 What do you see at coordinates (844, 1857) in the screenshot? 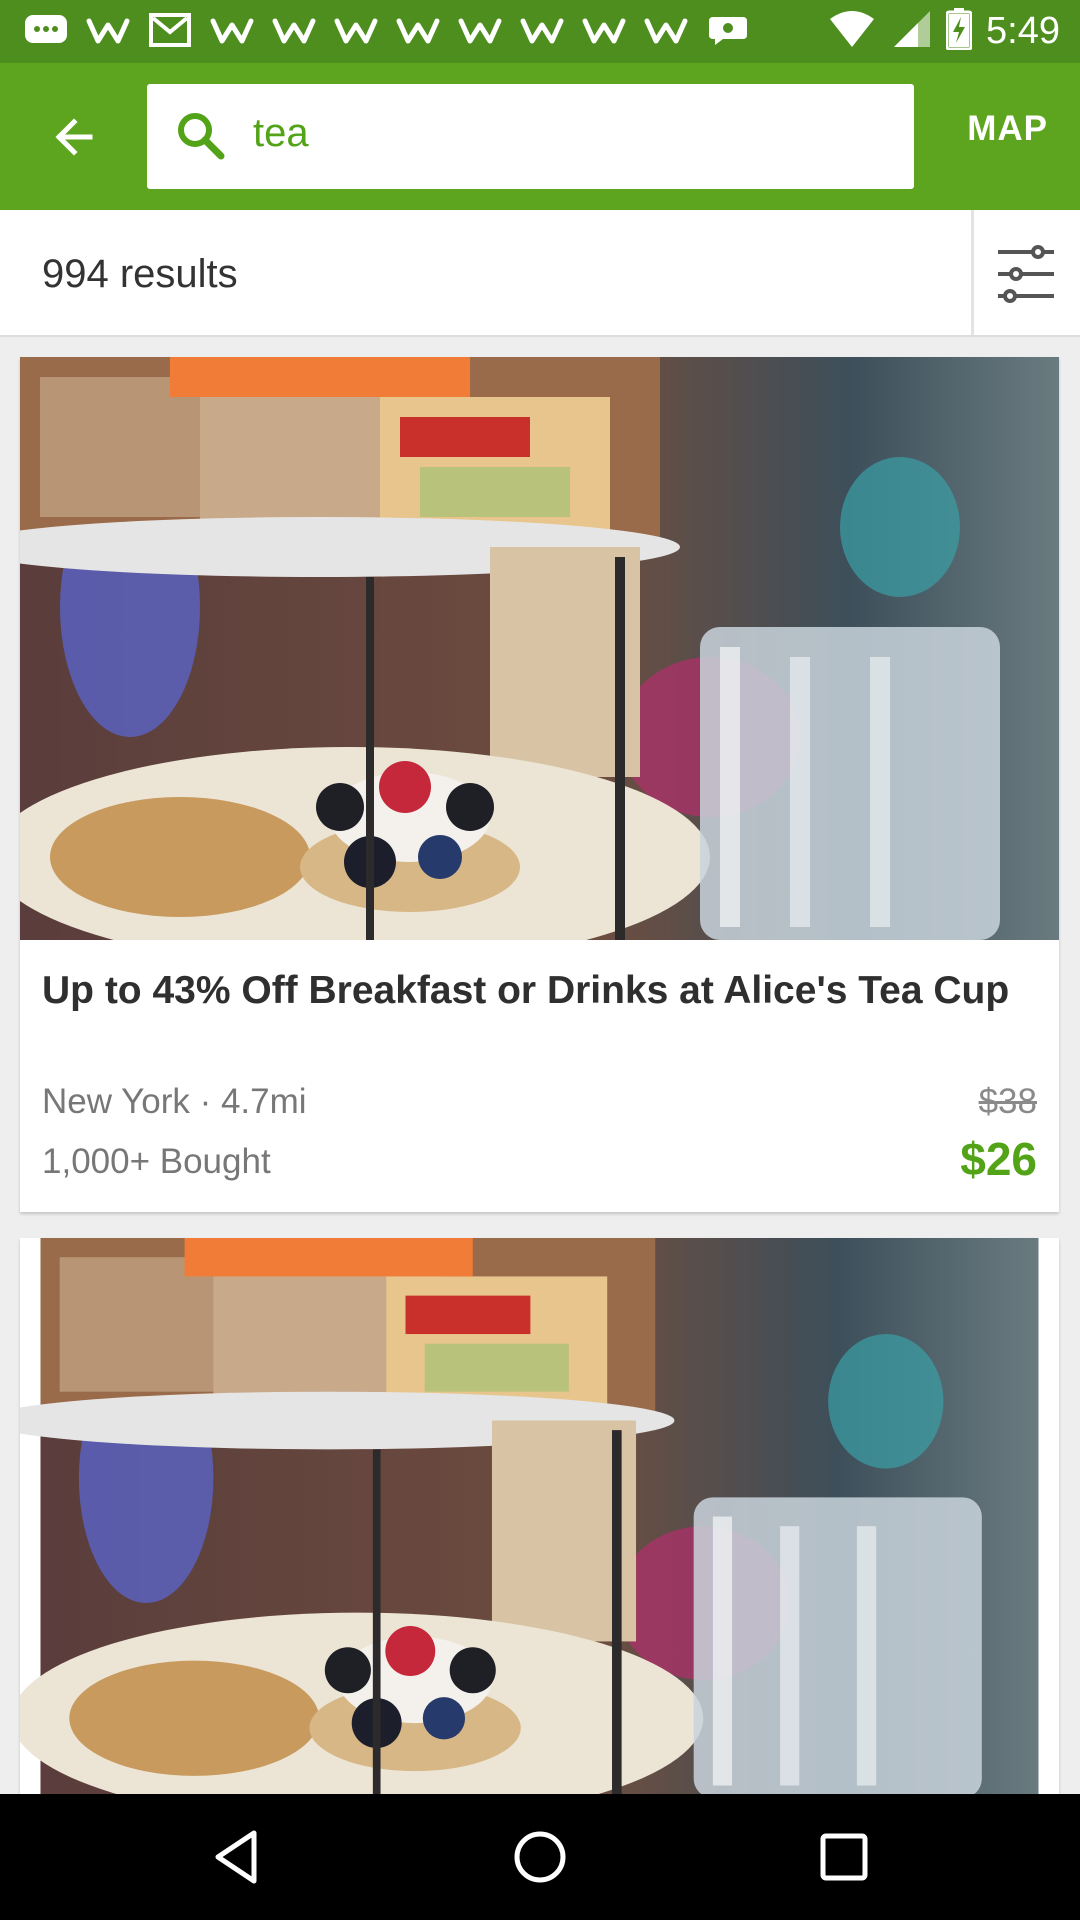
I see `nav-recents-icon` at bounding box center [844, 1857].